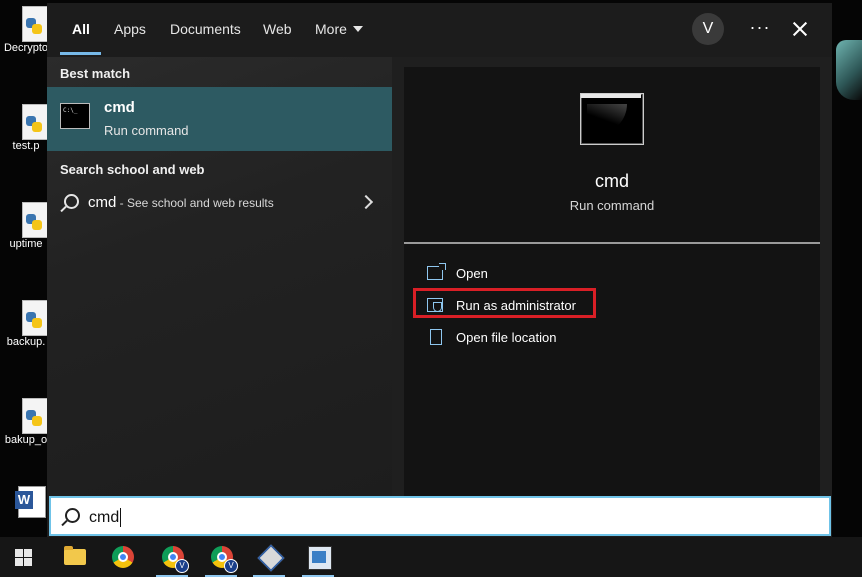 The height and width of the screenshot is (577, 862). What do you see at coordinates (26, 440) in the screenshot?
I see `desktop-icon-label: bakup_o` at bounding box center [26, 440].